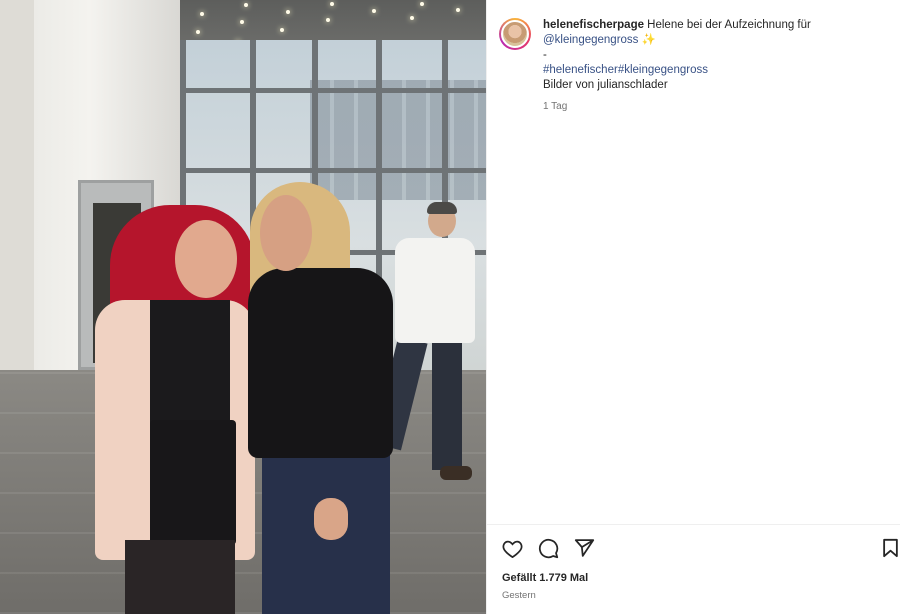 This screenshot has width=900, height=614. I want to click on profile-picture, so click(515, 34).